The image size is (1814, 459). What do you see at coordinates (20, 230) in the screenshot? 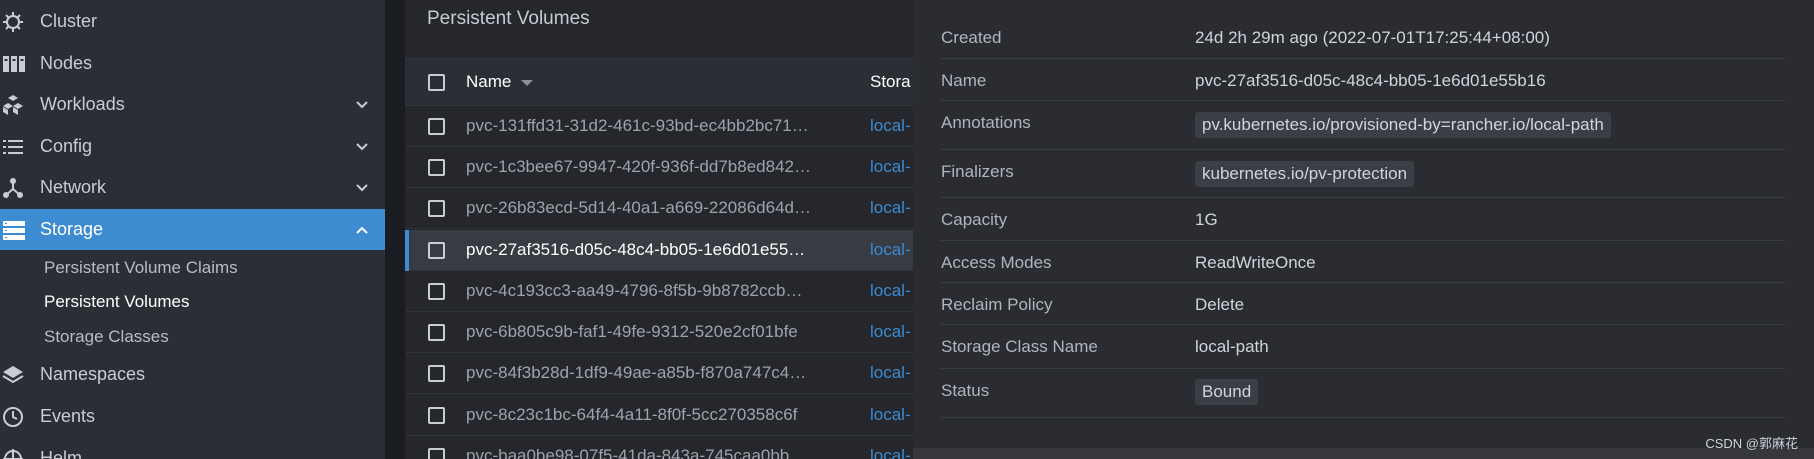
I see `storage-icon` at bounding box center [20, 230].